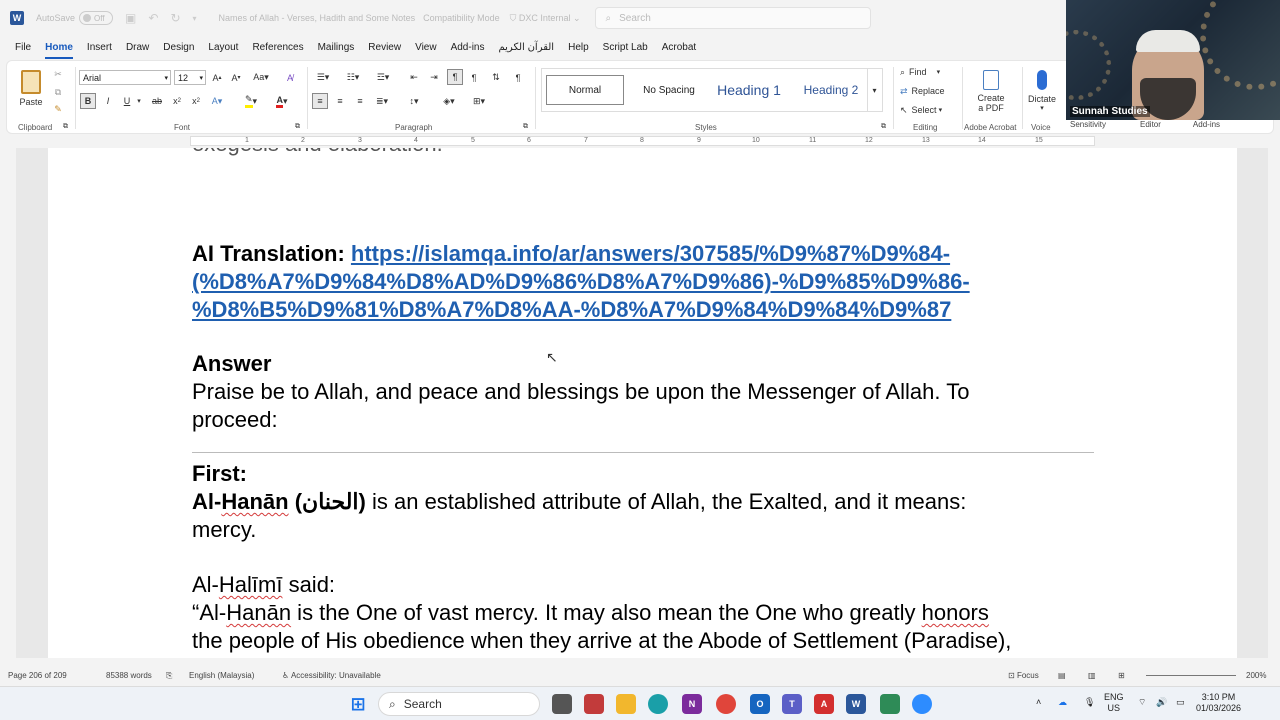 This screenshot has height=720, width=1280. What do you see at coordinates (856, 704) in the screenshot?
I see `word-taskbar-icon: W` at bounding box center [856, 704].